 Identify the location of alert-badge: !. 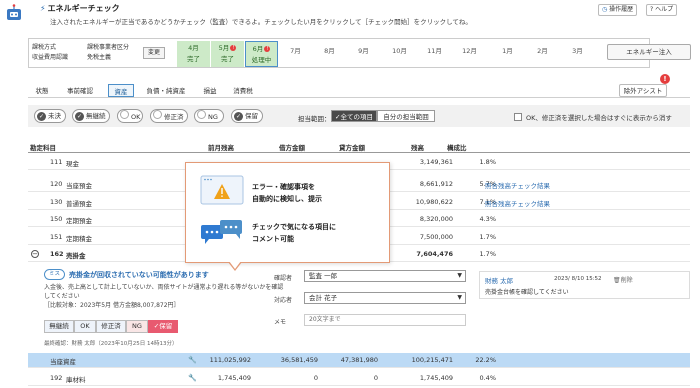
(233, 48).